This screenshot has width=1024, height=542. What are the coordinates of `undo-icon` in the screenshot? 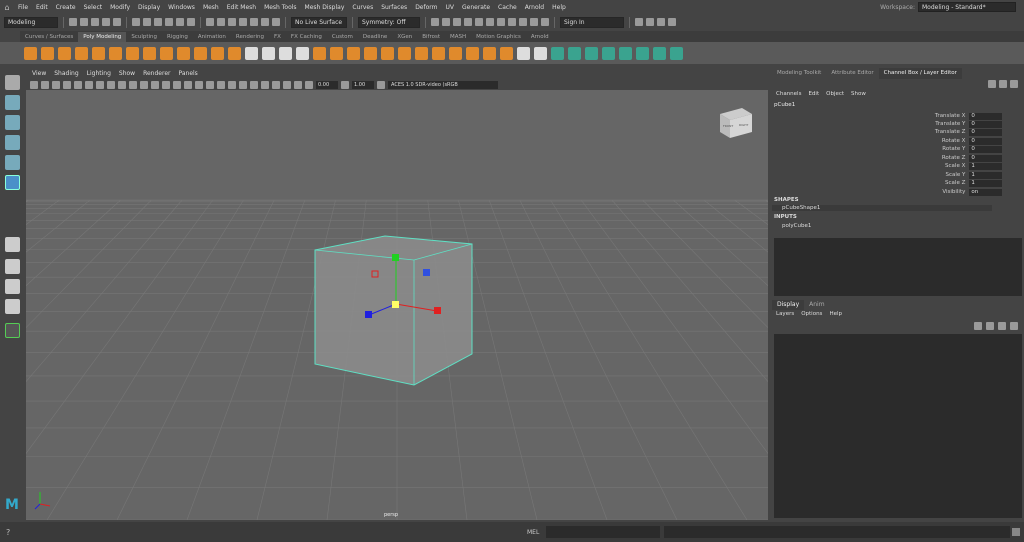 It's located at (106, 22).